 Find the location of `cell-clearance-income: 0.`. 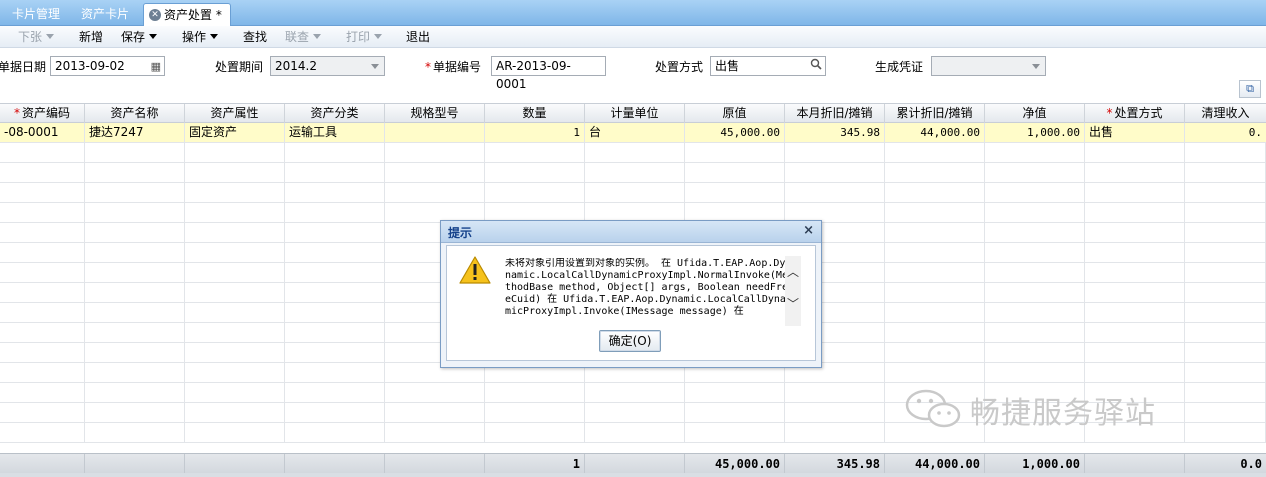

cell-clearance-income: 0. is located at coordinates (1225, 132).